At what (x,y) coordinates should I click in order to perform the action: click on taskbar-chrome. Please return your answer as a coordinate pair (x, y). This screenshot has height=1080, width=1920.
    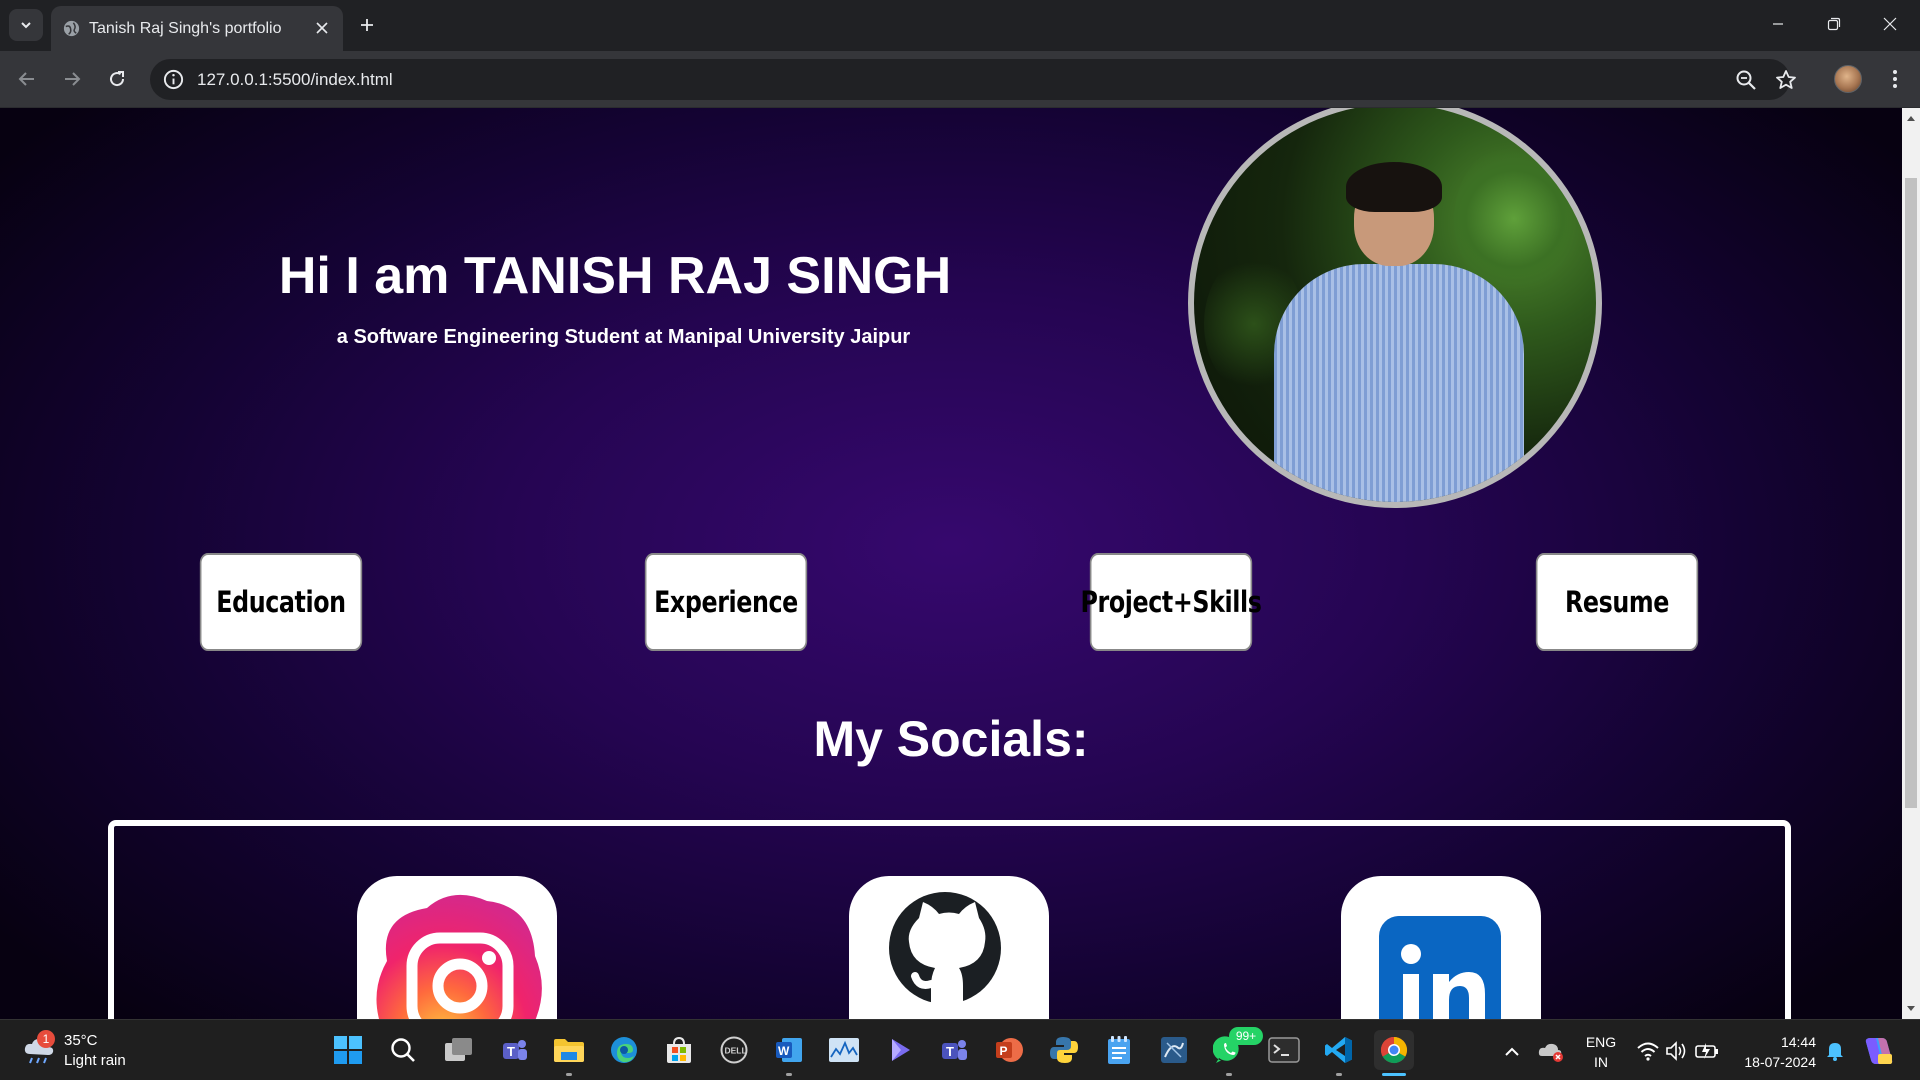
    Looking at the image, I should click on (1394, 1053).